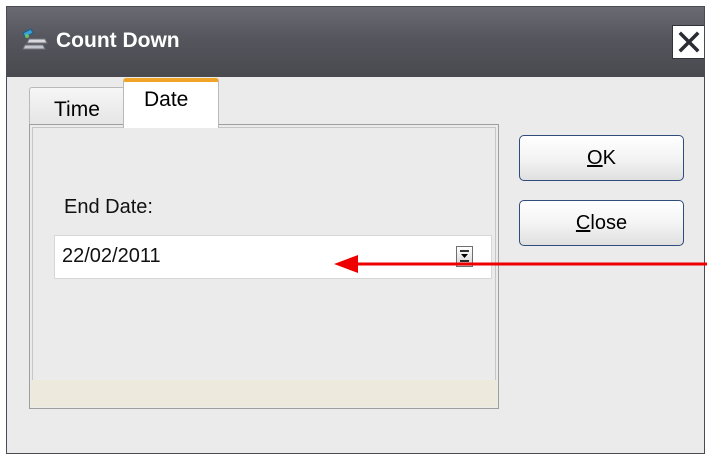 This screenshot has height=457, width=707. Describe the element at coordinates (520, 264) in the screenshot. I see `annotation-arrow` at that location.